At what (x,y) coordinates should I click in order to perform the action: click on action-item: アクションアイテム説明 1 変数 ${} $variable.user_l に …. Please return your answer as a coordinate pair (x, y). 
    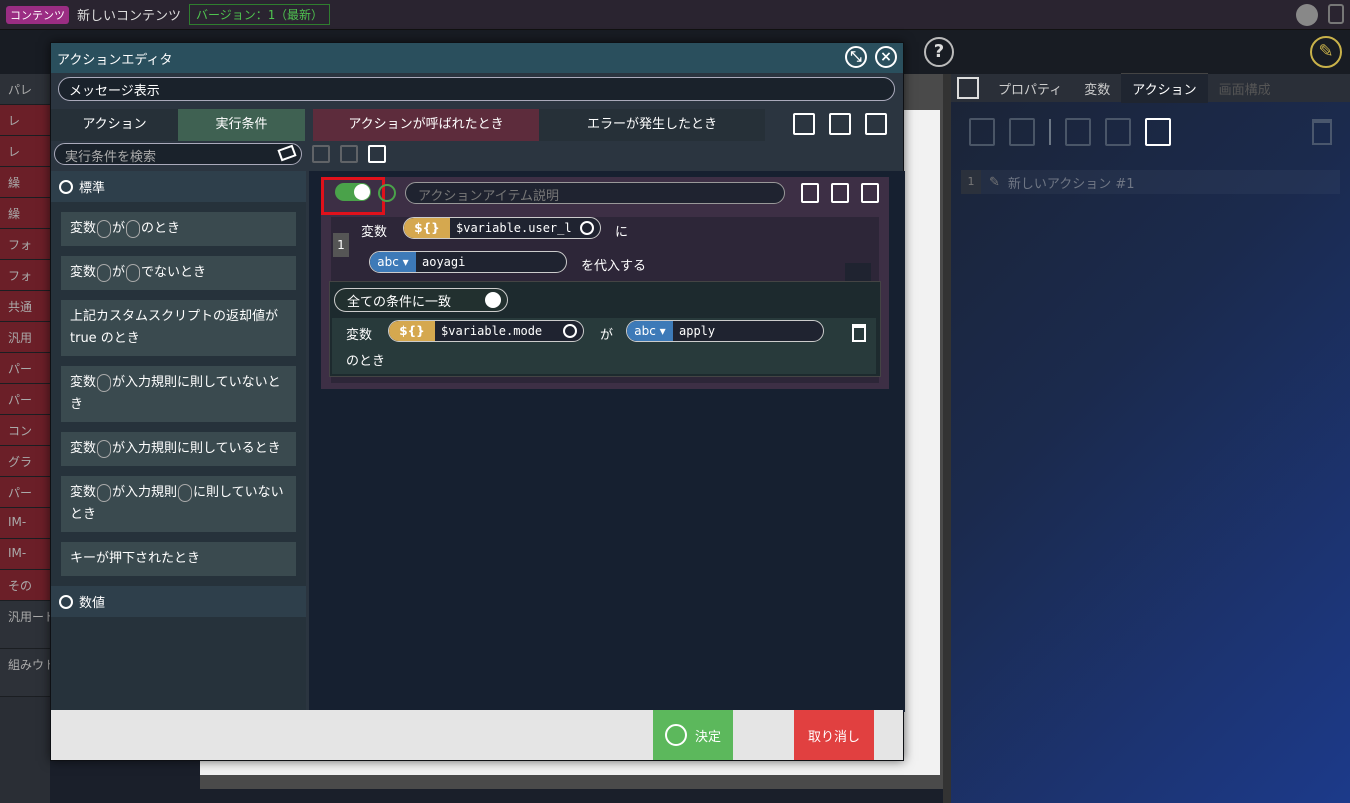
    Looking at the image, I should click on (605, 283).